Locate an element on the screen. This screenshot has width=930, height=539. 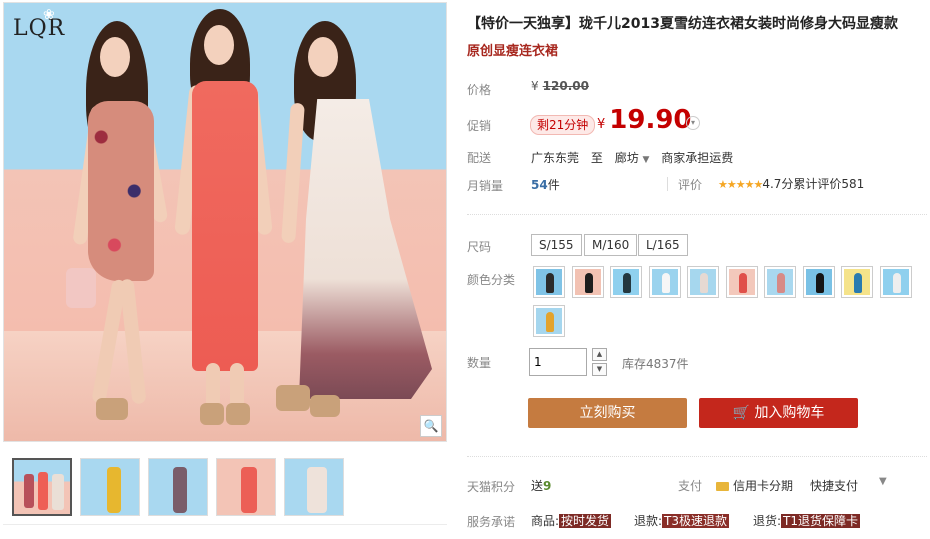
stock-text: 库存4837件 is located at coordinates (655, 364).